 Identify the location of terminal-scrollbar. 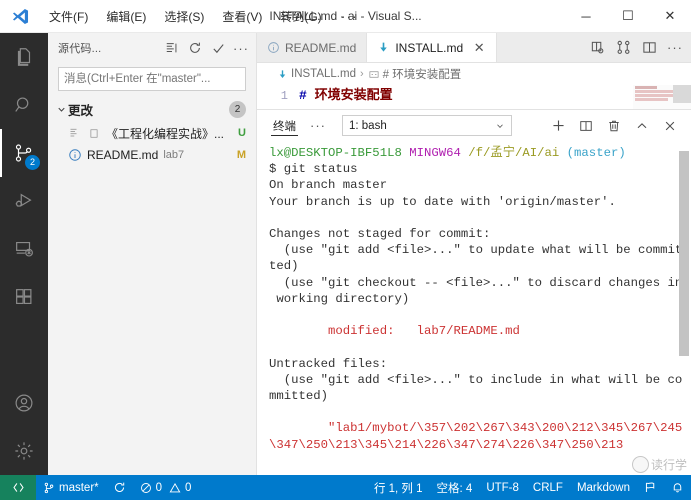
(684, 253).